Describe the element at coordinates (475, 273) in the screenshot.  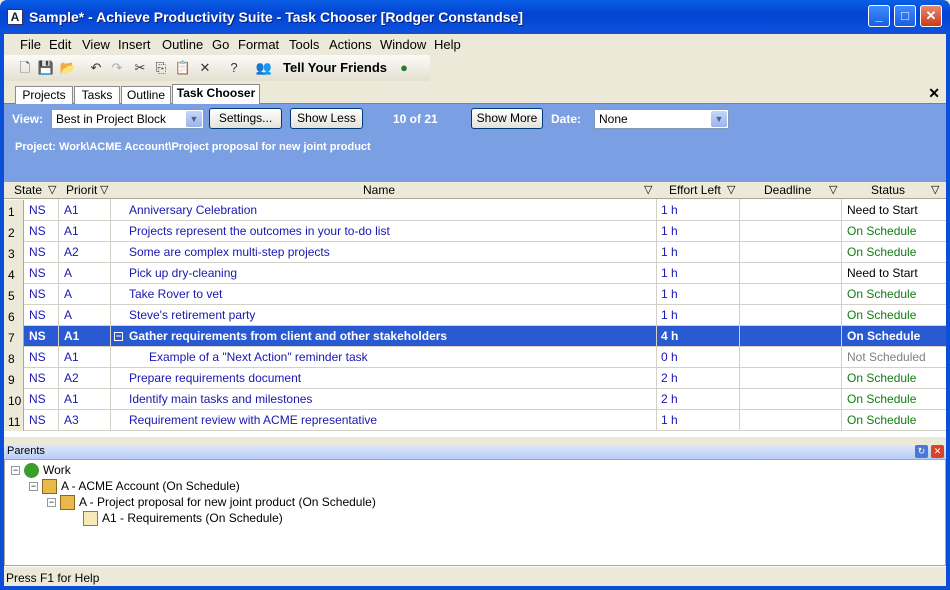
I see `table-row: 4 NS A Pick up dry-cleaning 1 h Need to Start` at that location.